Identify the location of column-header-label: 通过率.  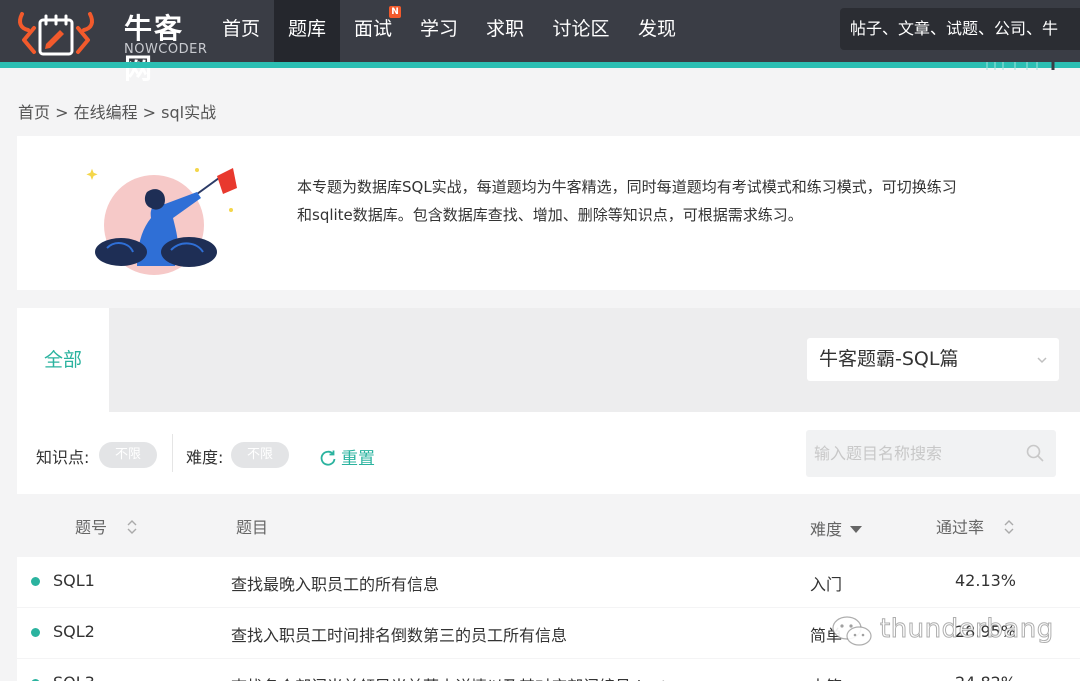
(960, 527).